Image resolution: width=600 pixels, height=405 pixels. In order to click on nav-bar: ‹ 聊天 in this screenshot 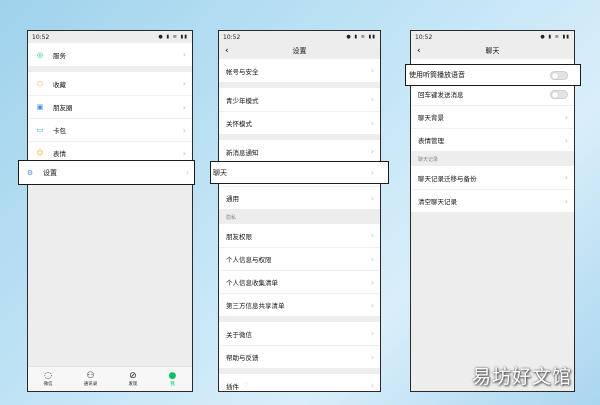, I will do `click(492, 51)`.